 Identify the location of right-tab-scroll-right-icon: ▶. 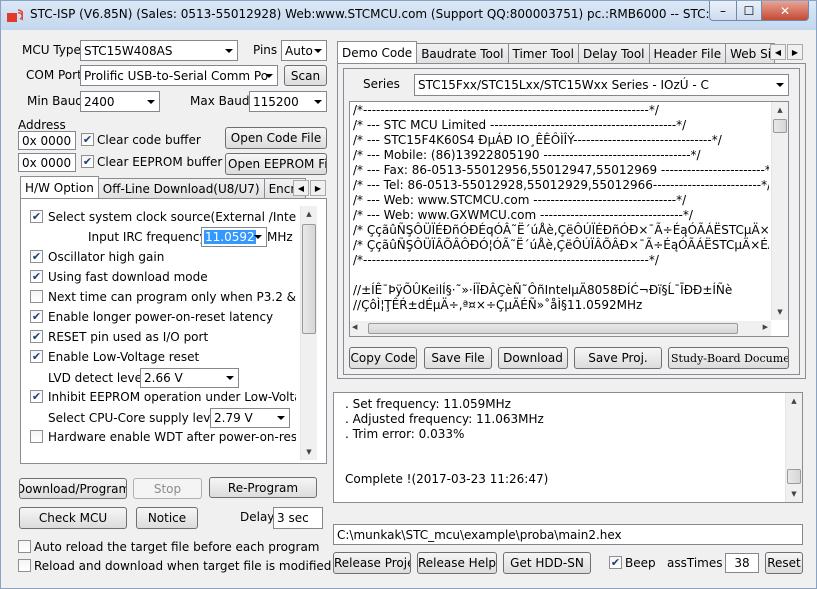
(795, 52).